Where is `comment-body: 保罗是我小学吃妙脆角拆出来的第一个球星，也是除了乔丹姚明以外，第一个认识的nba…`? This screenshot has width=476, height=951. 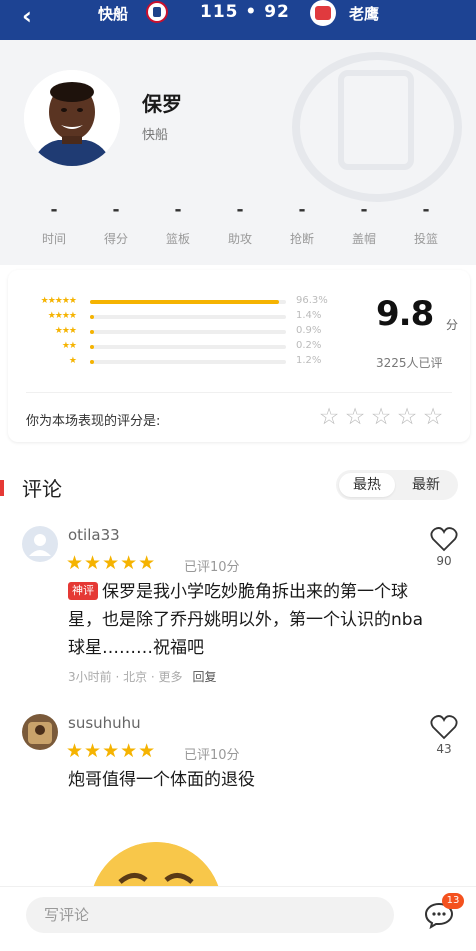
comment-body: 保罗是我小学吃妙脆角拆出来的第一个球星，也是除了乔丹姚明以外，第一个认识的nba… is located at coordinates (245, 620).